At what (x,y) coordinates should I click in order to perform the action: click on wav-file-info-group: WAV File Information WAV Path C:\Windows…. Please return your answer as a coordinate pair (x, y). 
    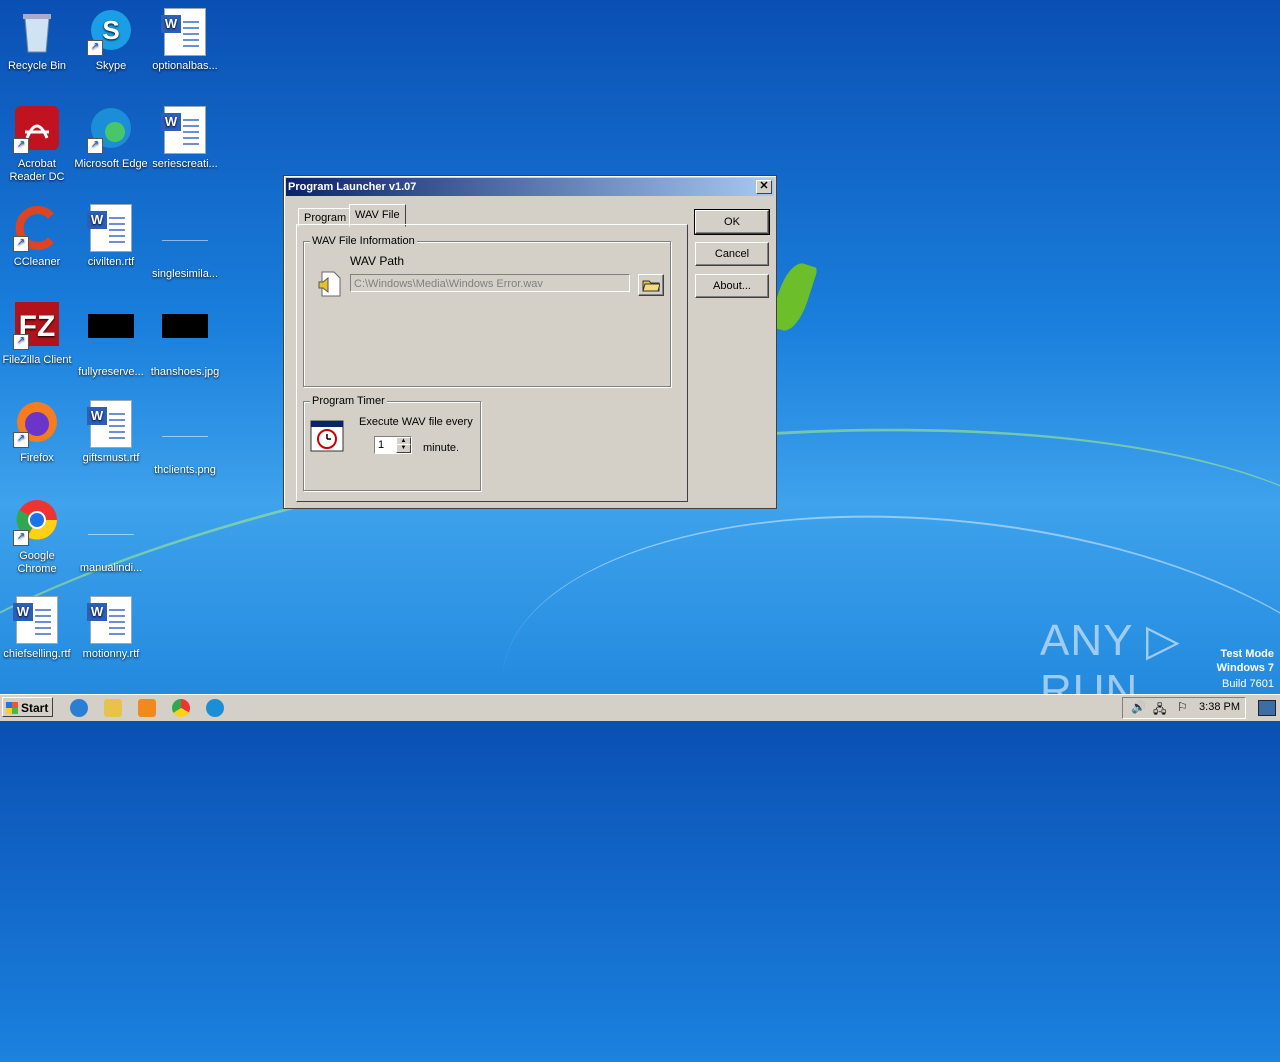
    Looking at the image, I should click on (487, 311).